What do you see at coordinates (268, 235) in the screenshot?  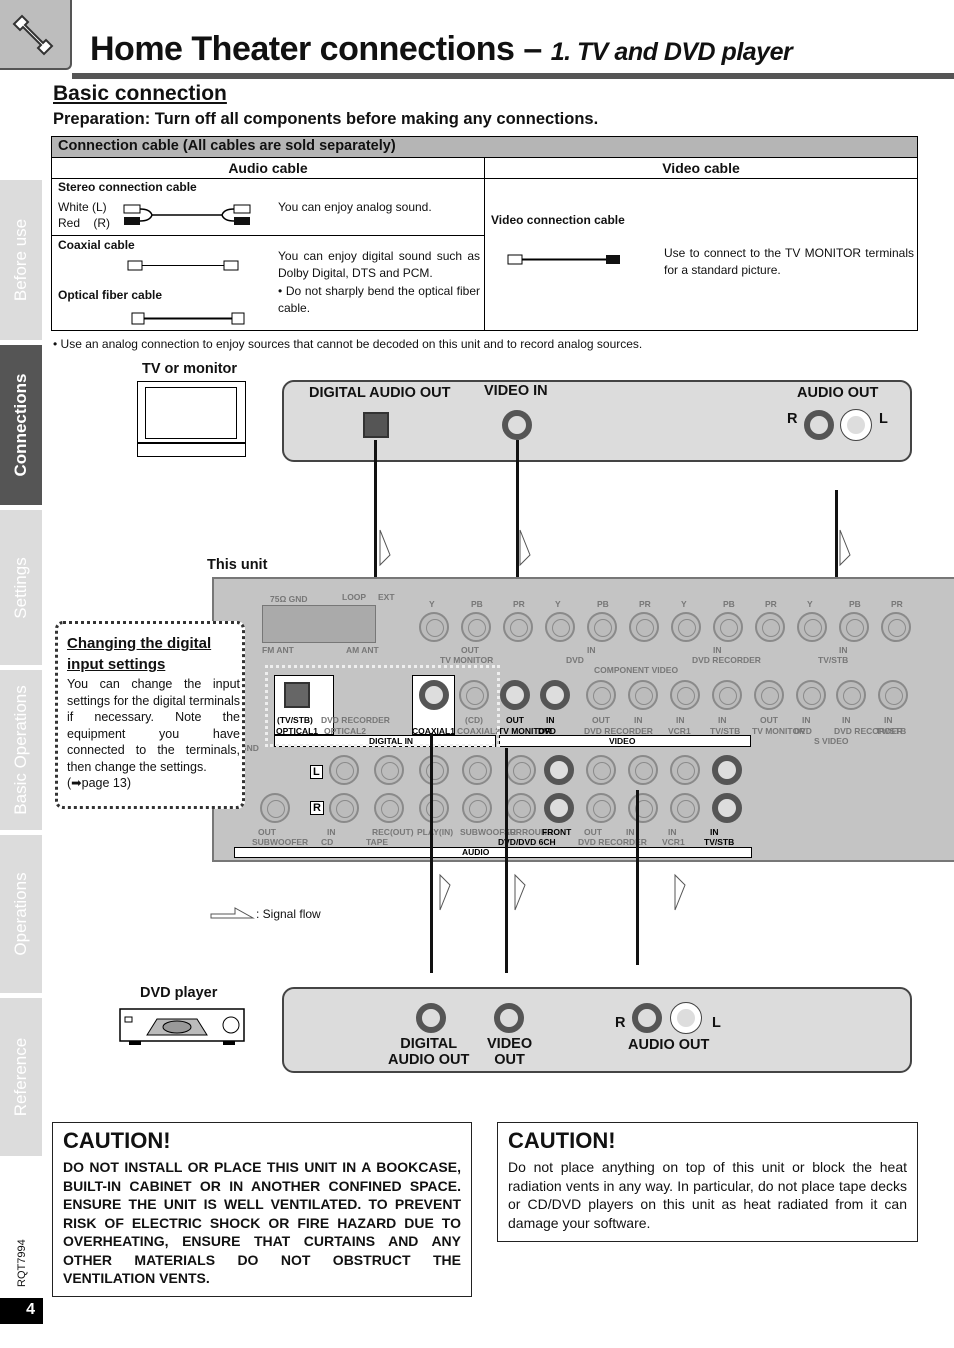 I see `divider` at bounding box center [268, 235].